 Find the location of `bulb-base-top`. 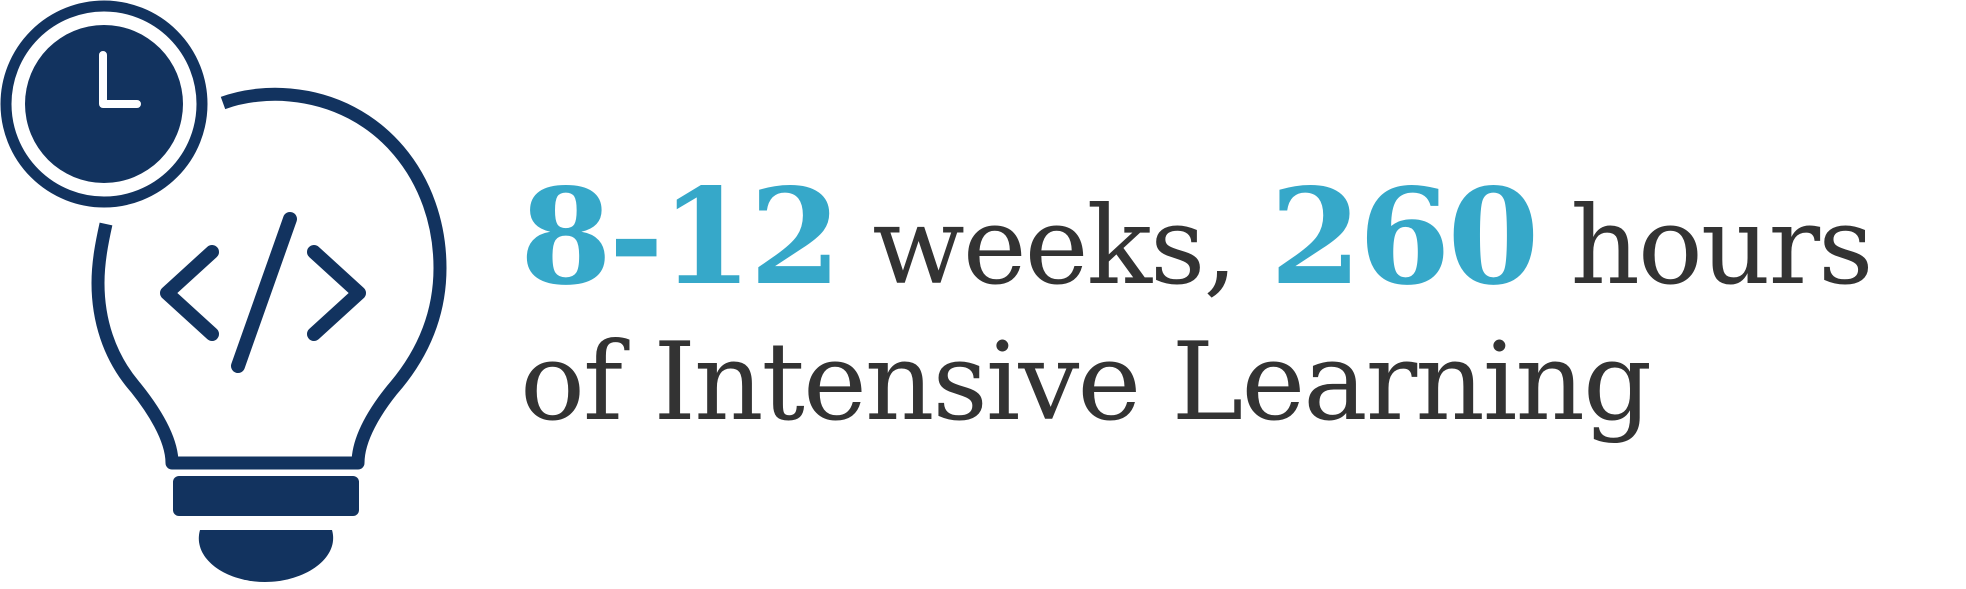

bulb-base-top is located at coordinates (266, 496).